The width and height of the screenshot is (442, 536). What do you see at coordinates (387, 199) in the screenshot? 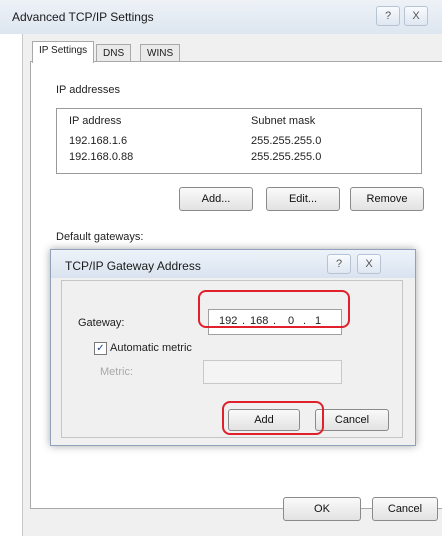
I see `remove-ip-button: Remove` at bounding box center [387, 199].